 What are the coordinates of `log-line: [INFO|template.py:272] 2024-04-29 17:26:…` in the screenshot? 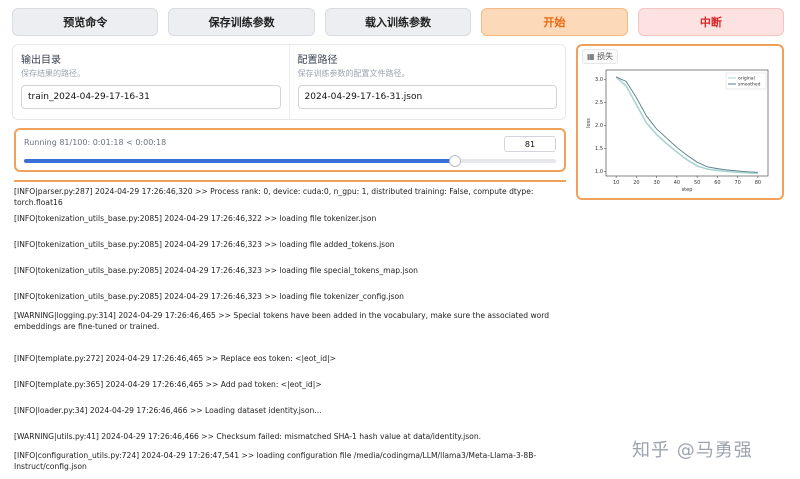 It's located at (175, 358).